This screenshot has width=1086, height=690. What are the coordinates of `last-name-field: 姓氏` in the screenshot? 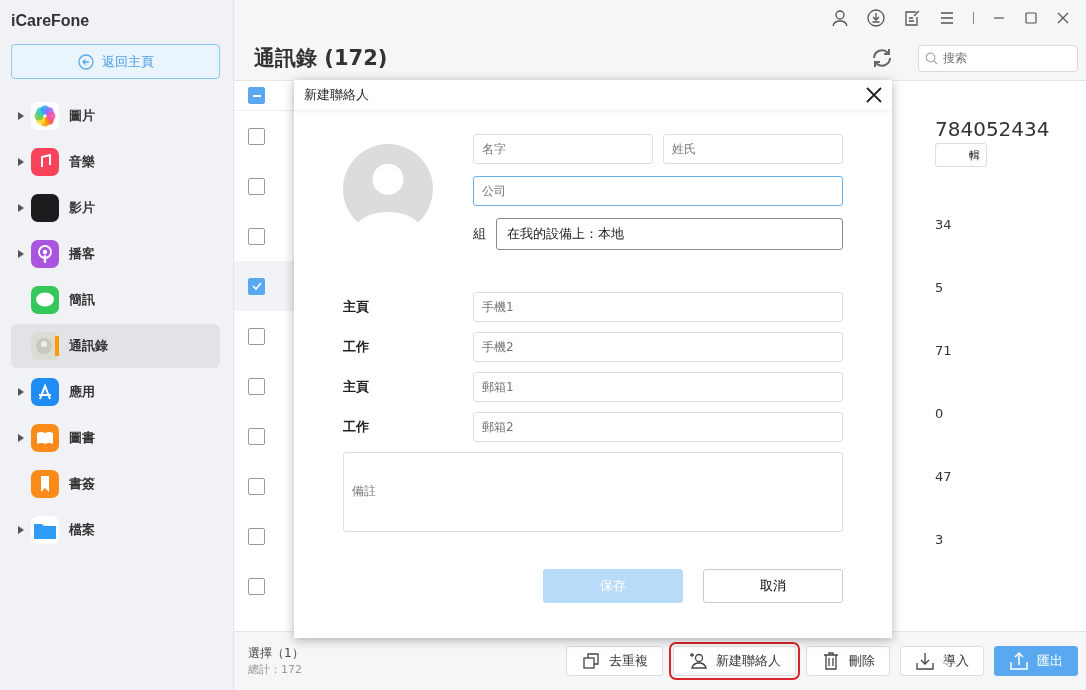 It's located at (753, 149).